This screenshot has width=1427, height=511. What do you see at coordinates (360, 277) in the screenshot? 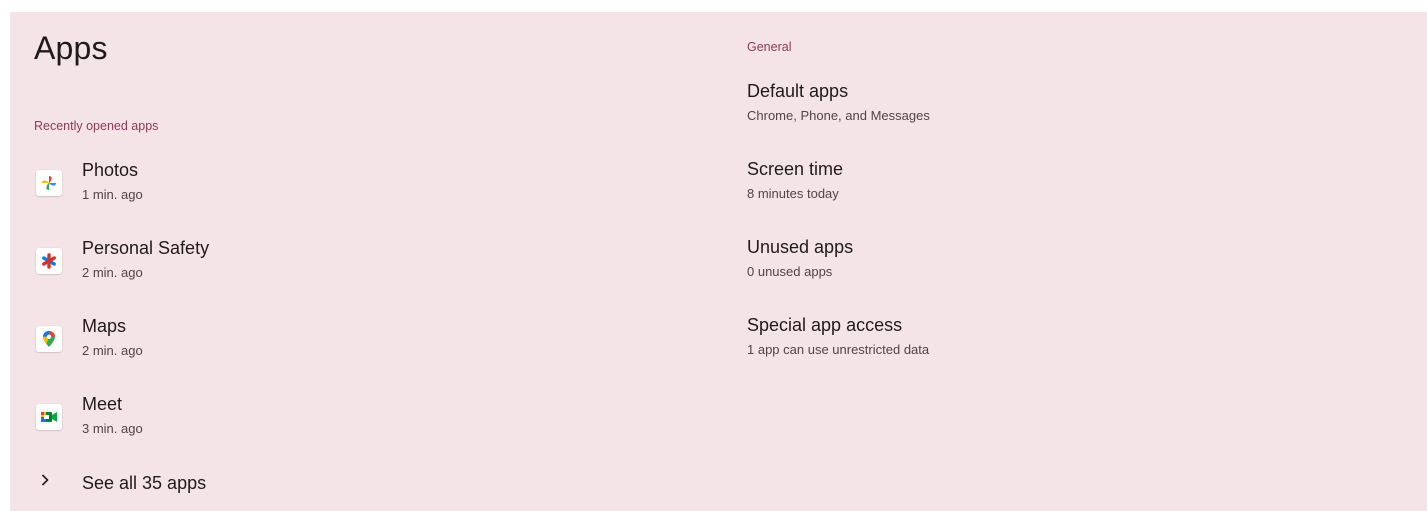
I see `app-item-personal-safety: Personal Safety 2 min. ago` at bounding box center [360, 277].